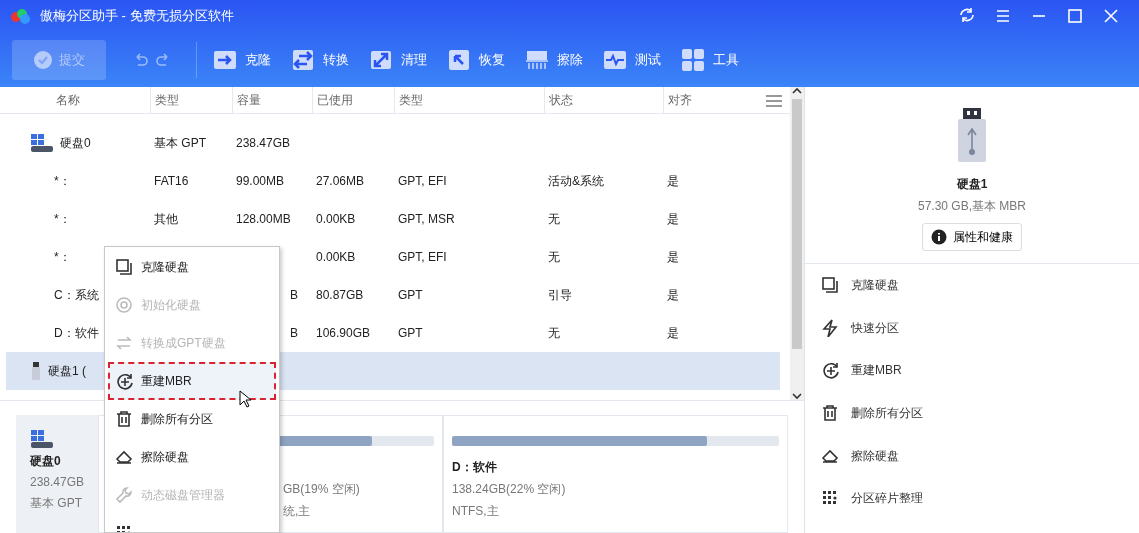 The width and height of the screenshot is (1139, 533). I want to click on toolbar-button: 转换, so click(320, 59).